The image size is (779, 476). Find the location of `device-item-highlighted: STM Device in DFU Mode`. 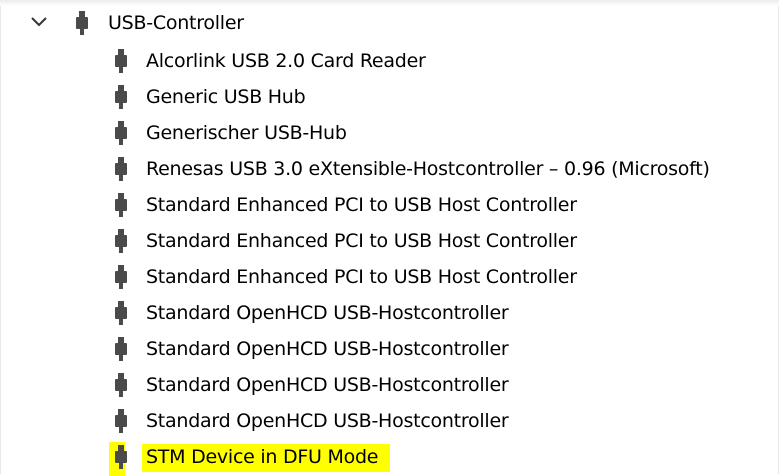

device-item-highlighted: STM Device in DFU Mode is located at coordinates (389, 458).